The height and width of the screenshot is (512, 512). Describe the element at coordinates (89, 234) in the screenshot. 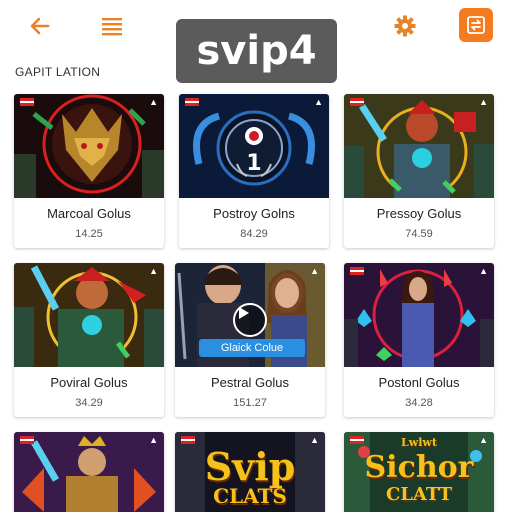

I see `game-price: 14.25` at that location.